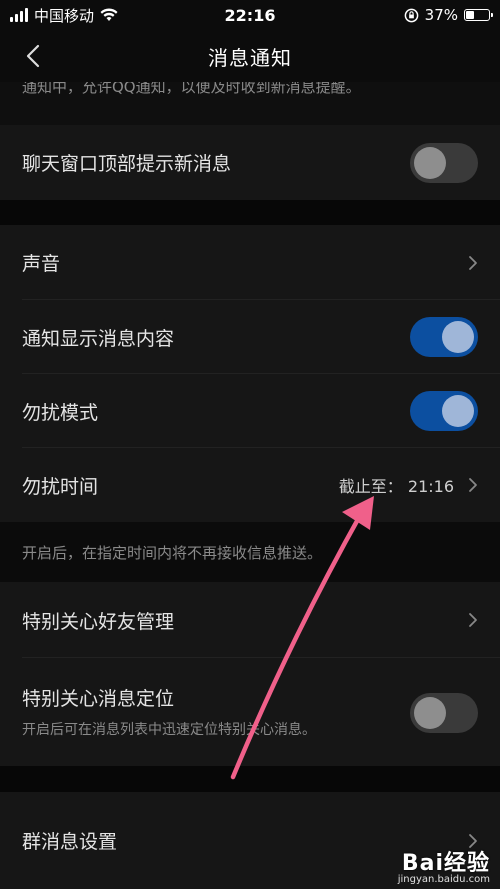 This screenshot has height=889, width=500. Describe the element at coordinates (191, 89) in the screenshot. I see `top-description-text: 通知中，允许QQ通知，以便及时收到新消息提醒。` at that location.